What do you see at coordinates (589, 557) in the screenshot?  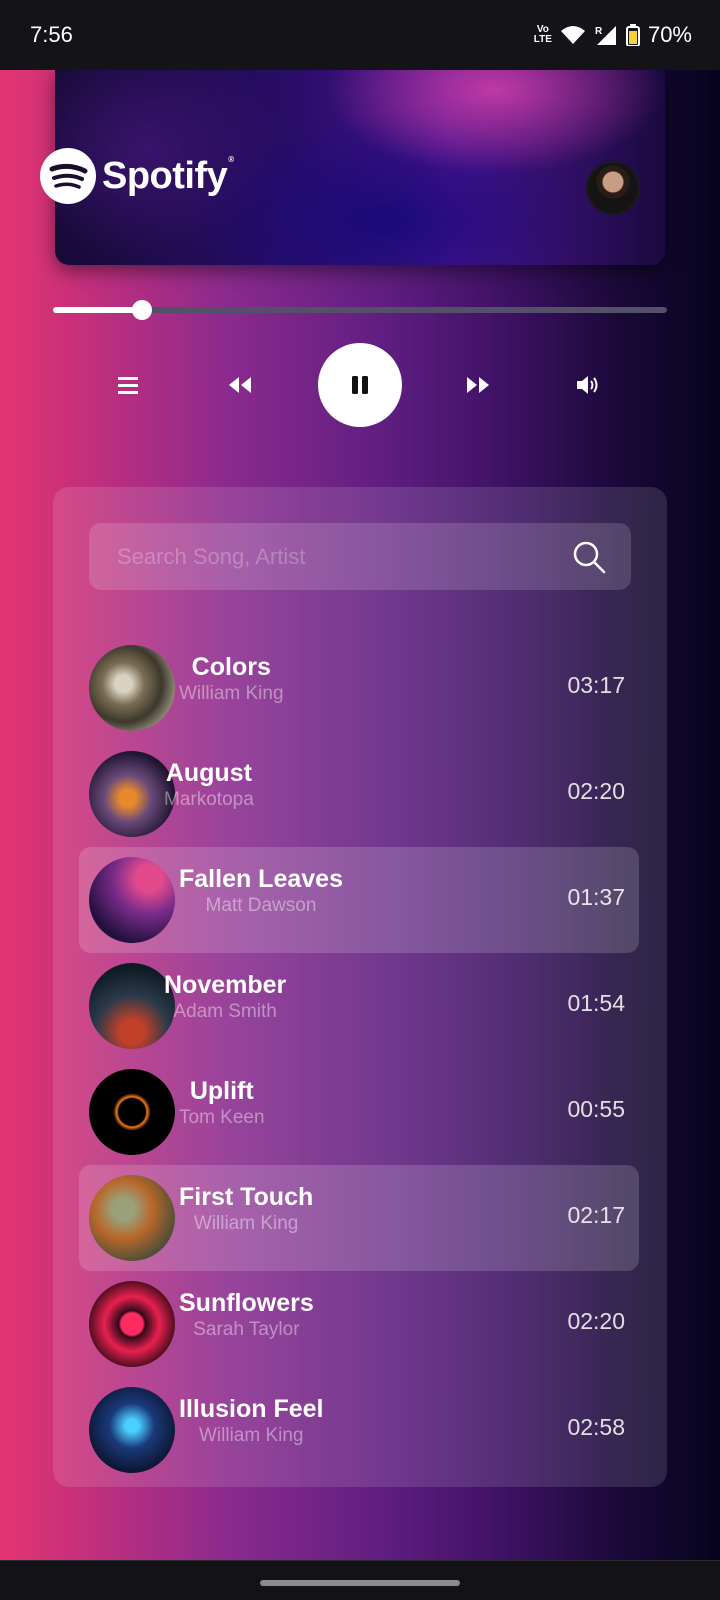 I see `search-icon` at bounding box center [589, 557].